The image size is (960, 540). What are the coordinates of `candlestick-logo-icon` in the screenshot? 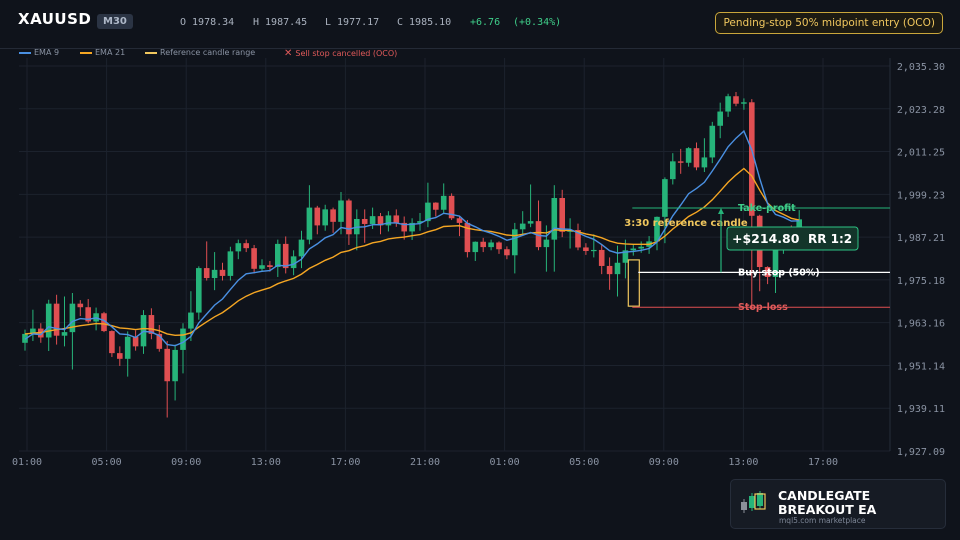 It's located at (753, 502).